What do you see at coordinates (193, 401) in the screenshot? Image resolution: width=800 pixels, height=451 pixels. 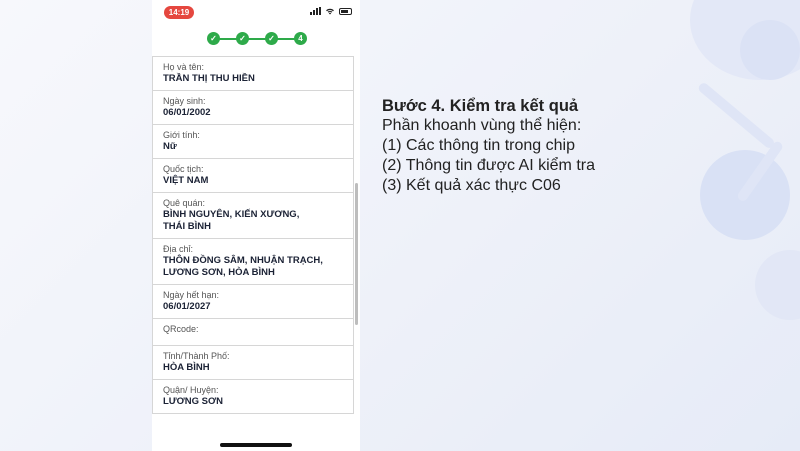 I see `field-value: LƯƠNG SƠN` at bounding box center [193, 401].